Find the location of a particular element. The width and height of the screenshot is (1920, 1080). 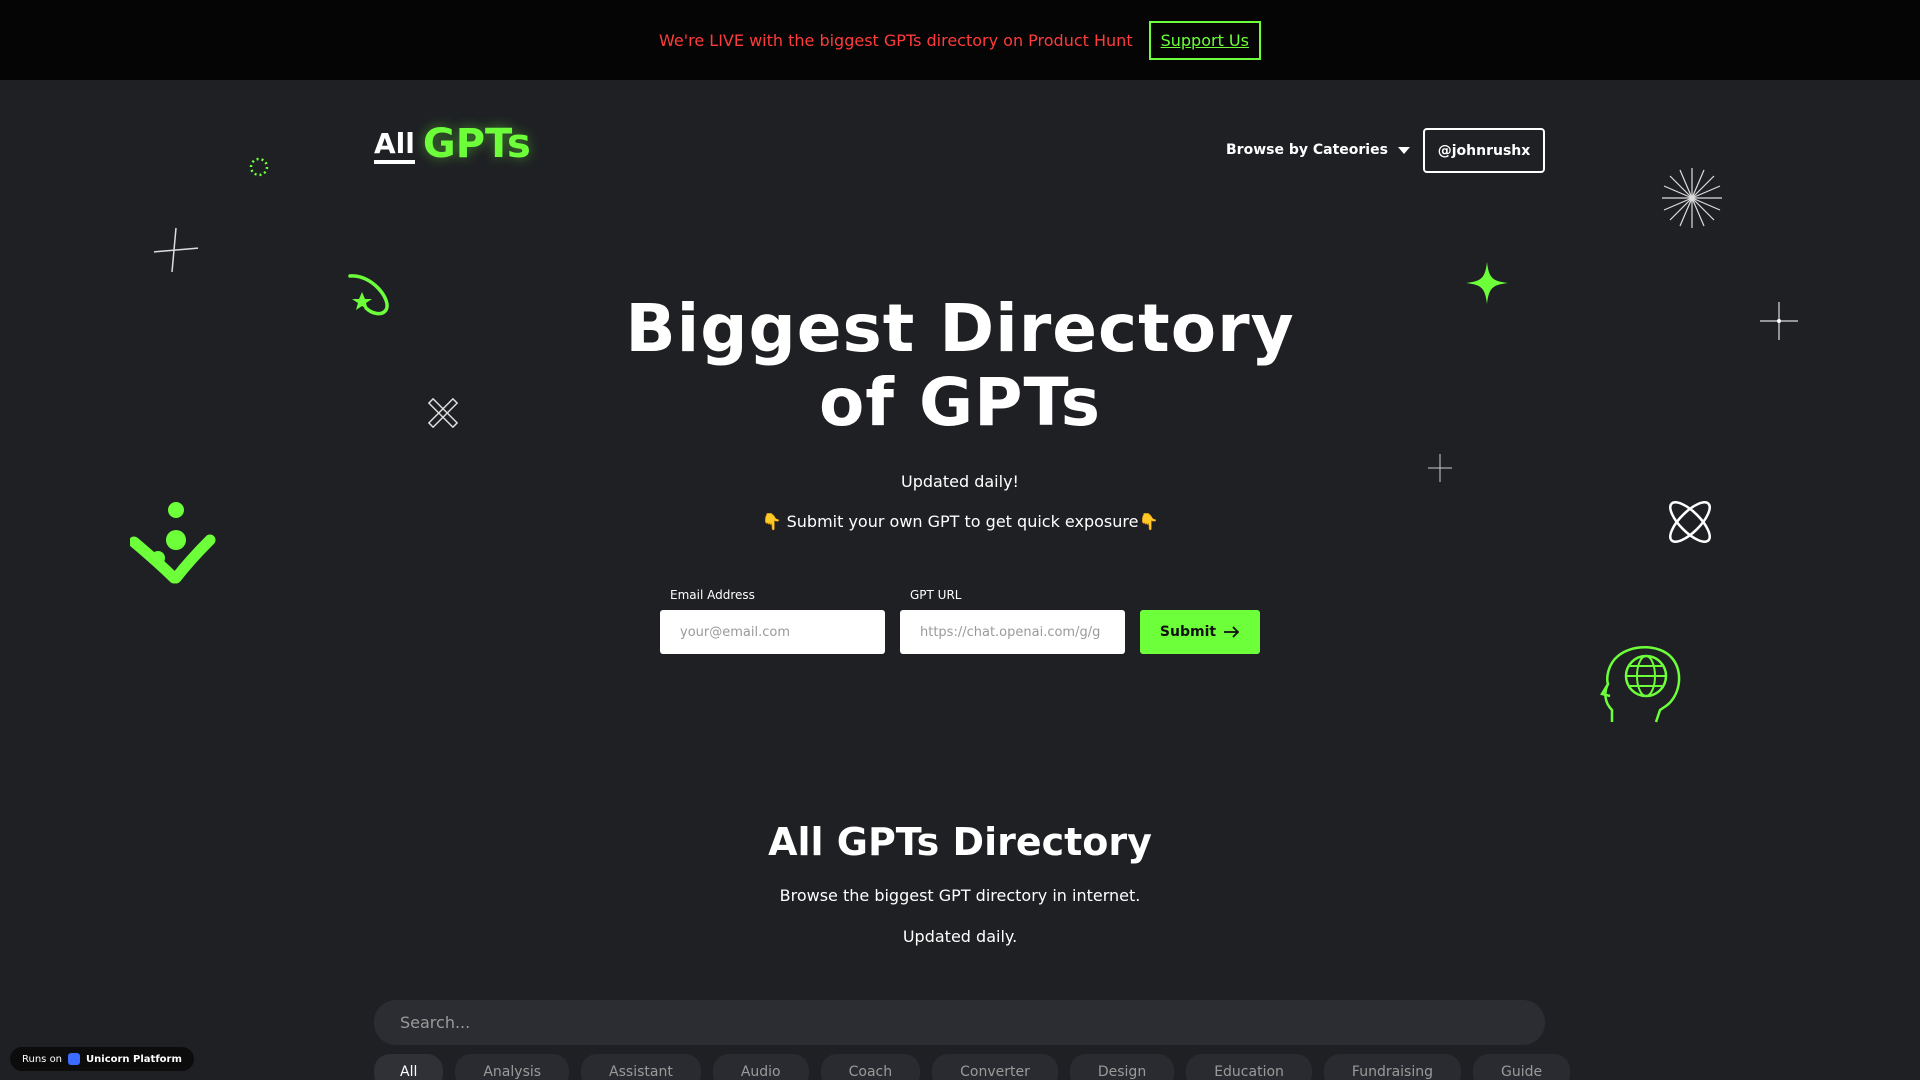

starburst-icon is located at coordinates (1692, 198).